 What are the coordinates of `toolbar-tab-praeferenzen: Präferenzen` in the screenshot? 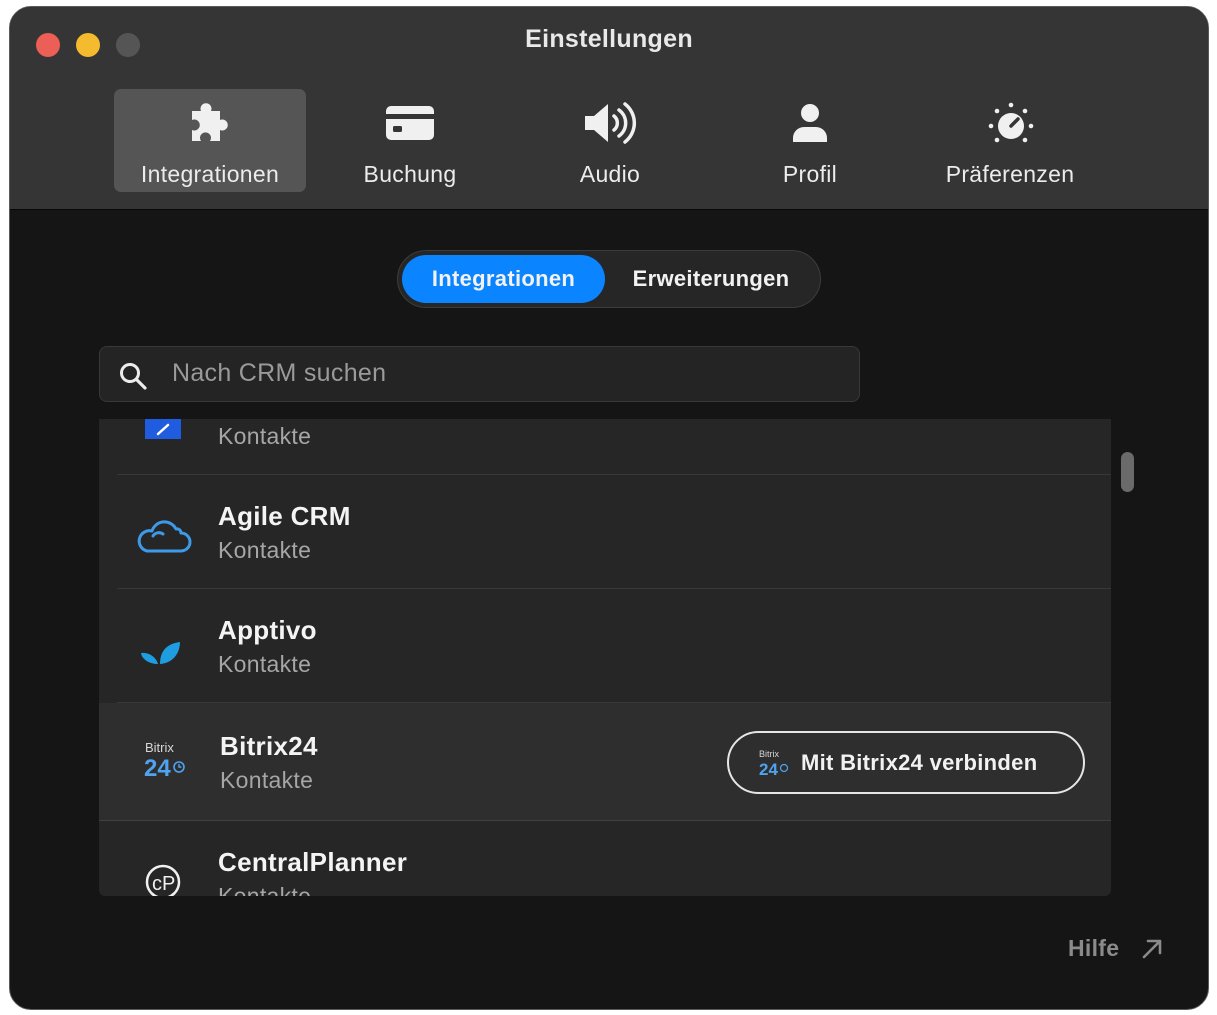 It's located at (1010, 140).